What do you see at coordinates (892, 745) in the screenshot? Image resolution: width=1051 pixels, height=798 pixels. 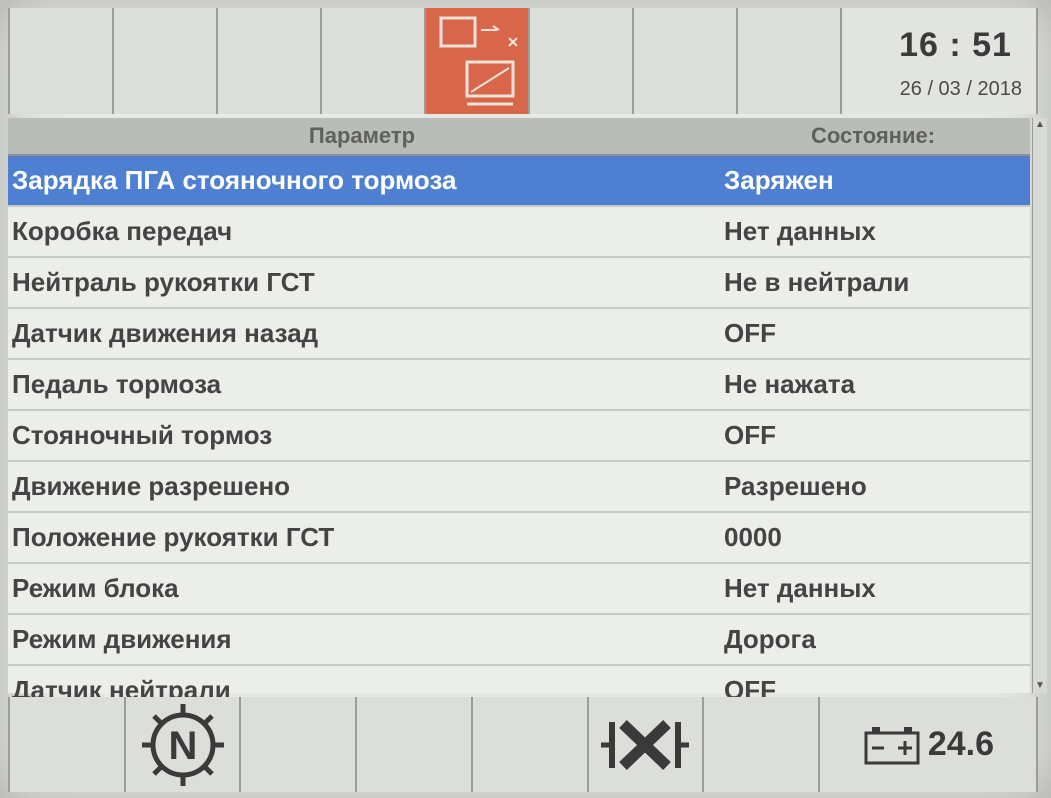 I see `battery-icon` at bounding box center [892, 745].